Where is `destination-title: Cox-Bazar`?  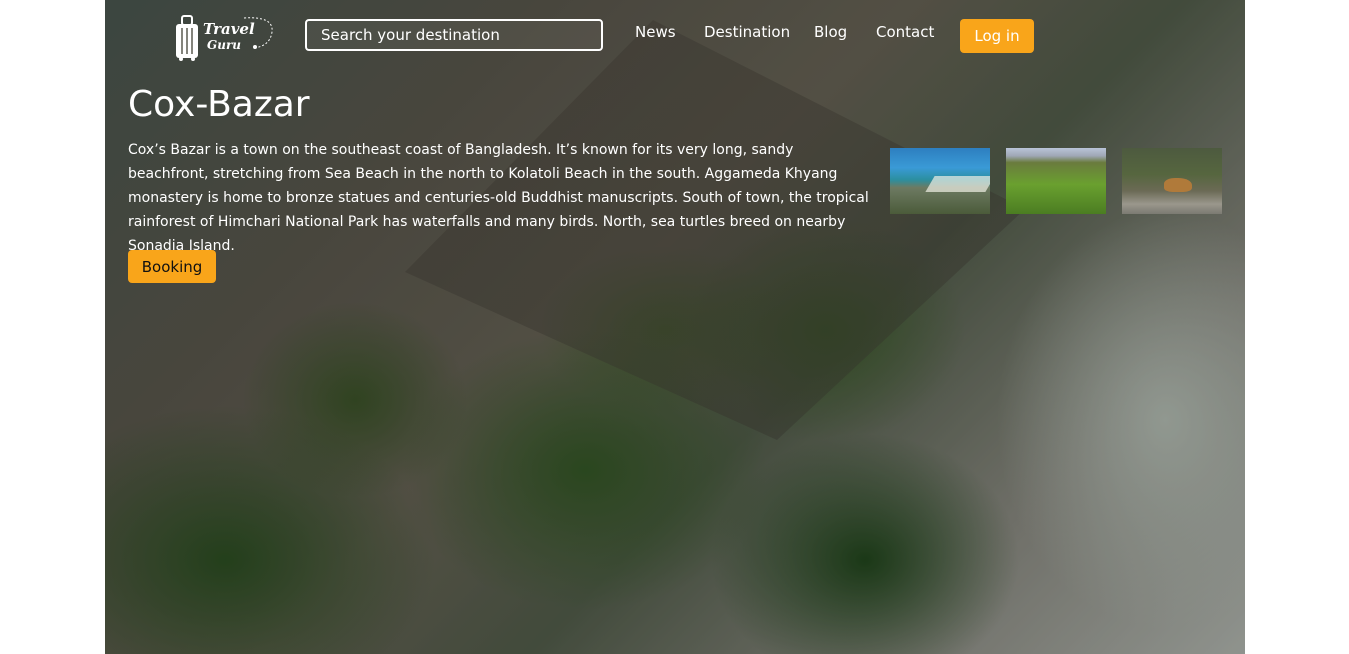
destination-title: Cox-Bazar is located at coordinates (219, 104).